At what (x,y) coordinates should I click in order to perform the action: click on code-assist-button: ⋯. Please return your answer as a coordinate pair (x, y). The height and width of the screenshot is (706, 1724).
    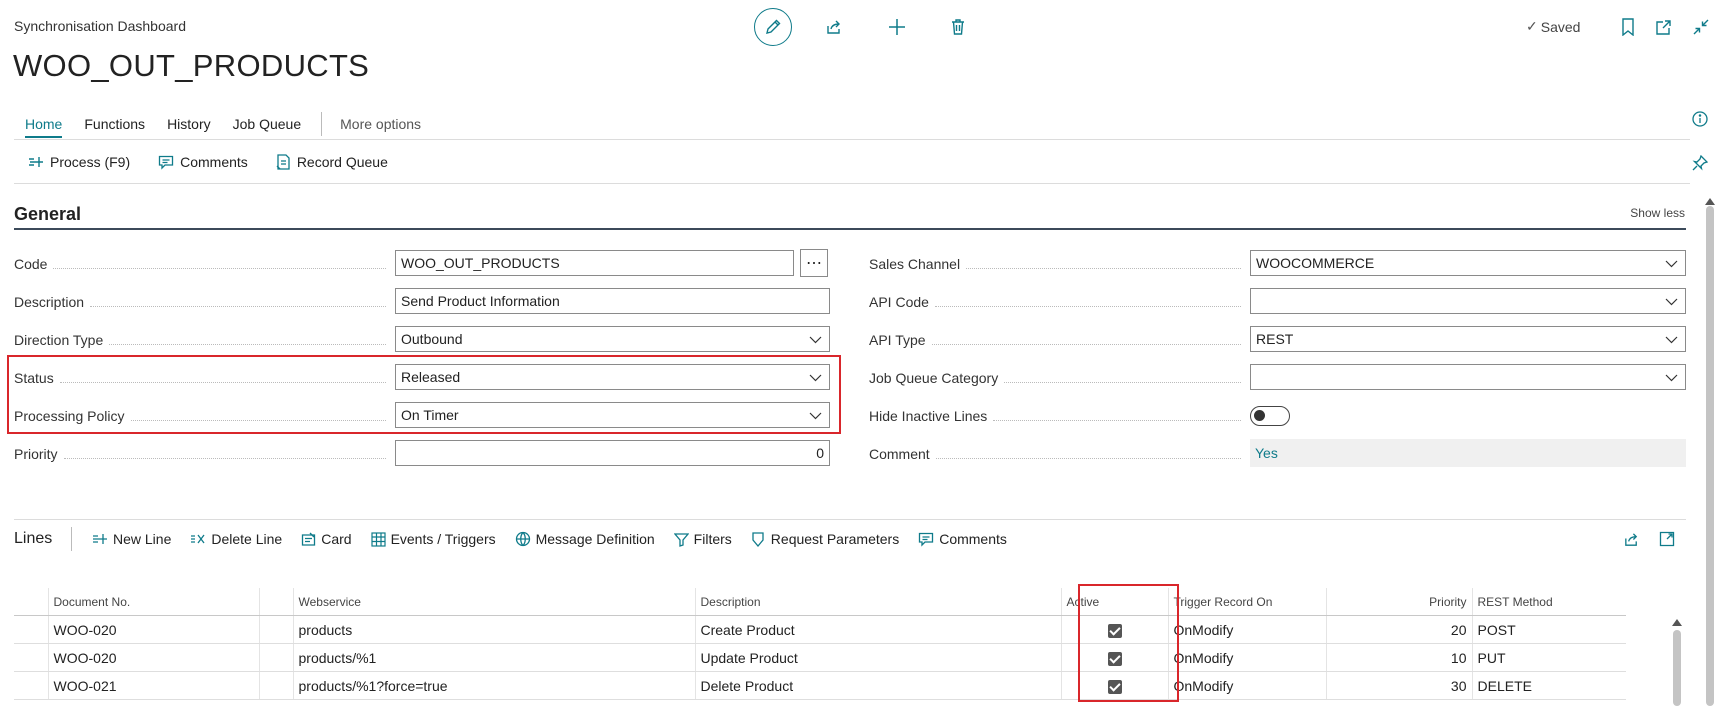
    Looking at the image, I should click on (814, 263).